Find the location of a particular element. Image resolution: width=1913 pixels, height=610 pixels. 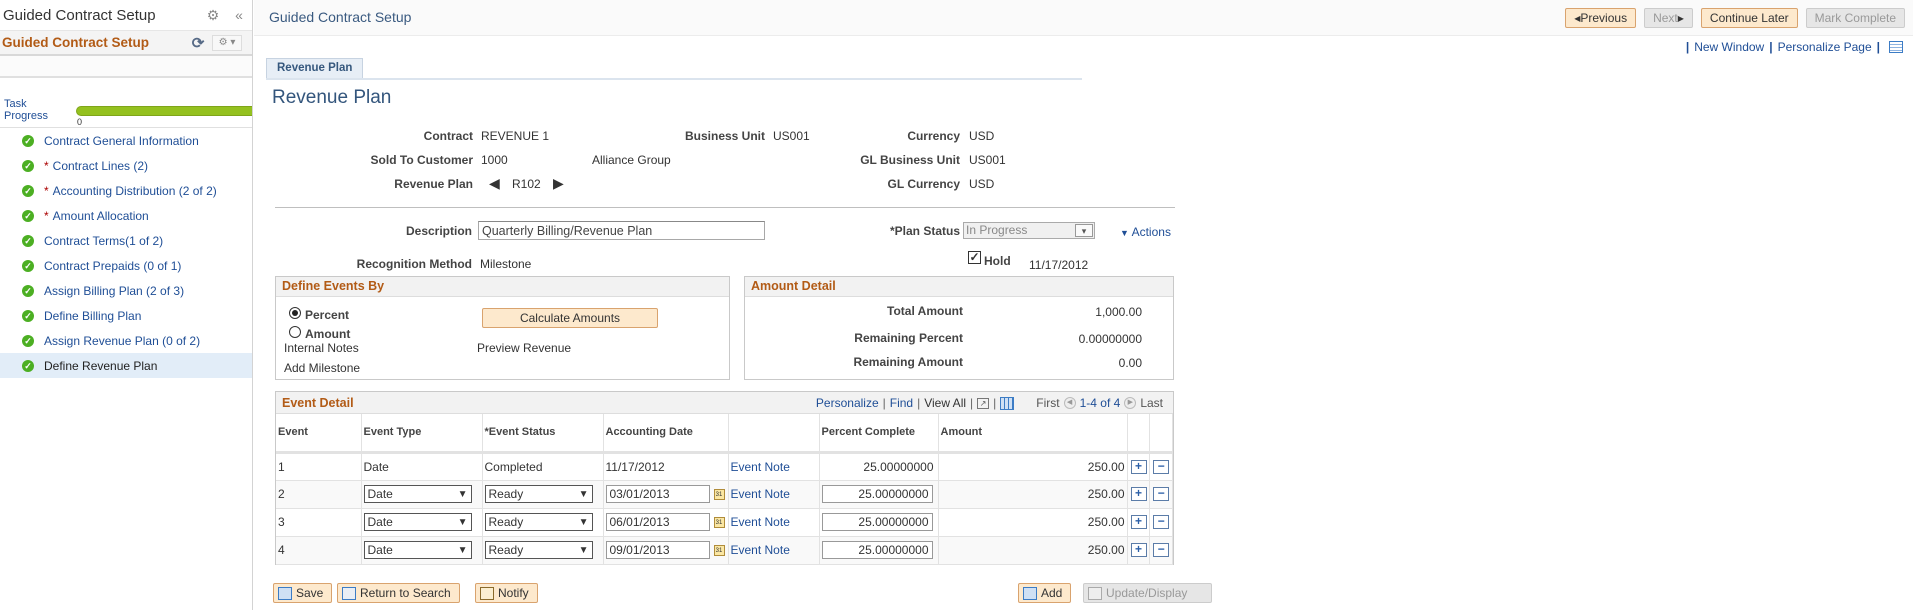

gl-currency-label: GL Currency is located at coordinates (923, 184).